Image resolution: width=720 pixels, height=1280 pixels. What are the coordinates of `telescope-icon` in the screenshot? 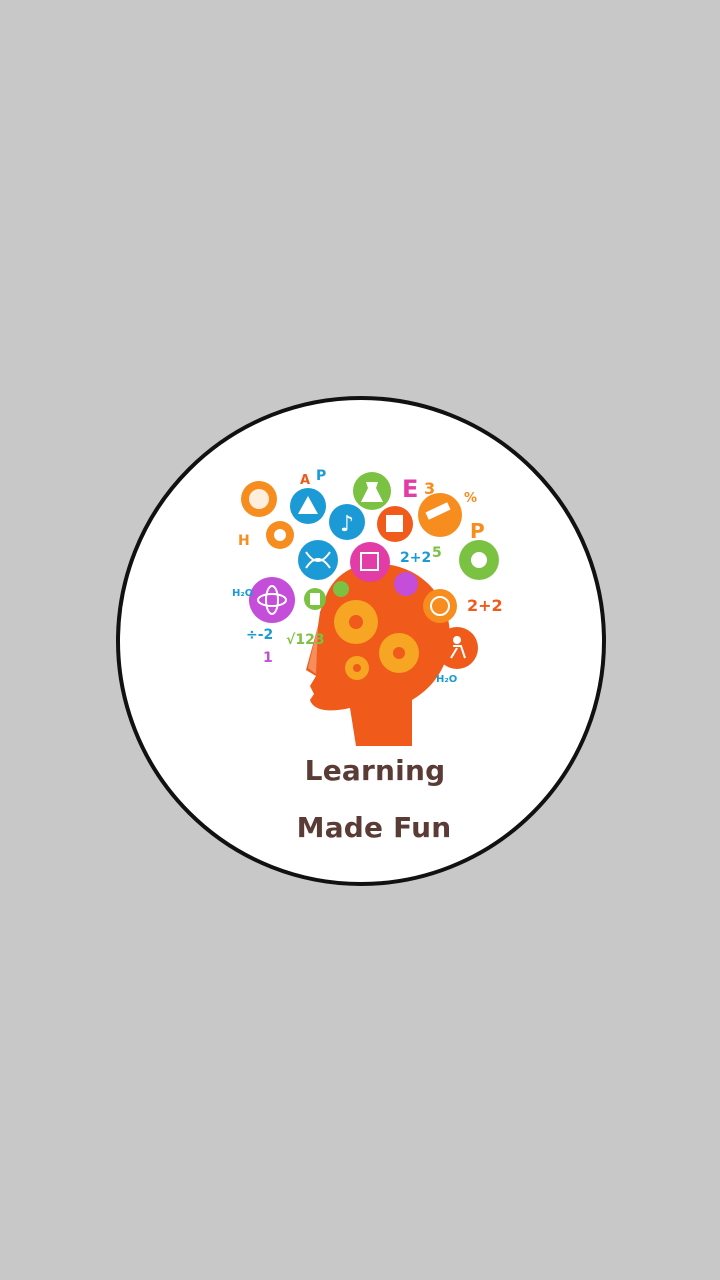 It's located at (440, 515).